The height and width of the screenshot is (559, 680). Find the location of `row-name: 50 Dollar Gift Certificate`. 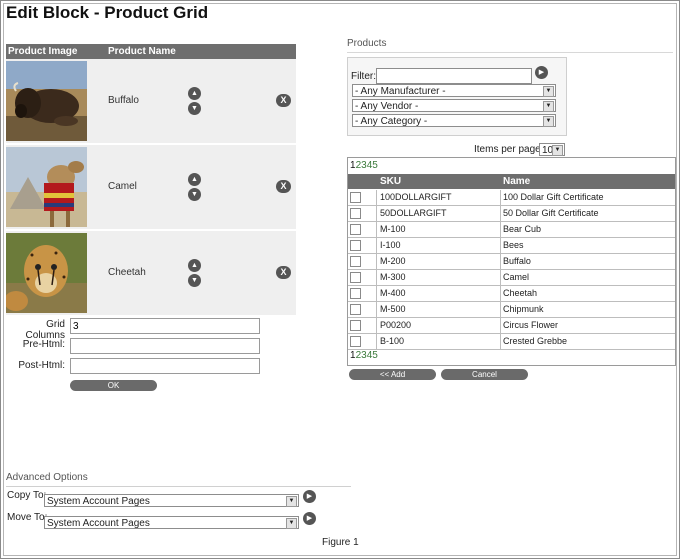

row-name: 50 Dollar Gift Certificate is located at coordinates (551, 213).